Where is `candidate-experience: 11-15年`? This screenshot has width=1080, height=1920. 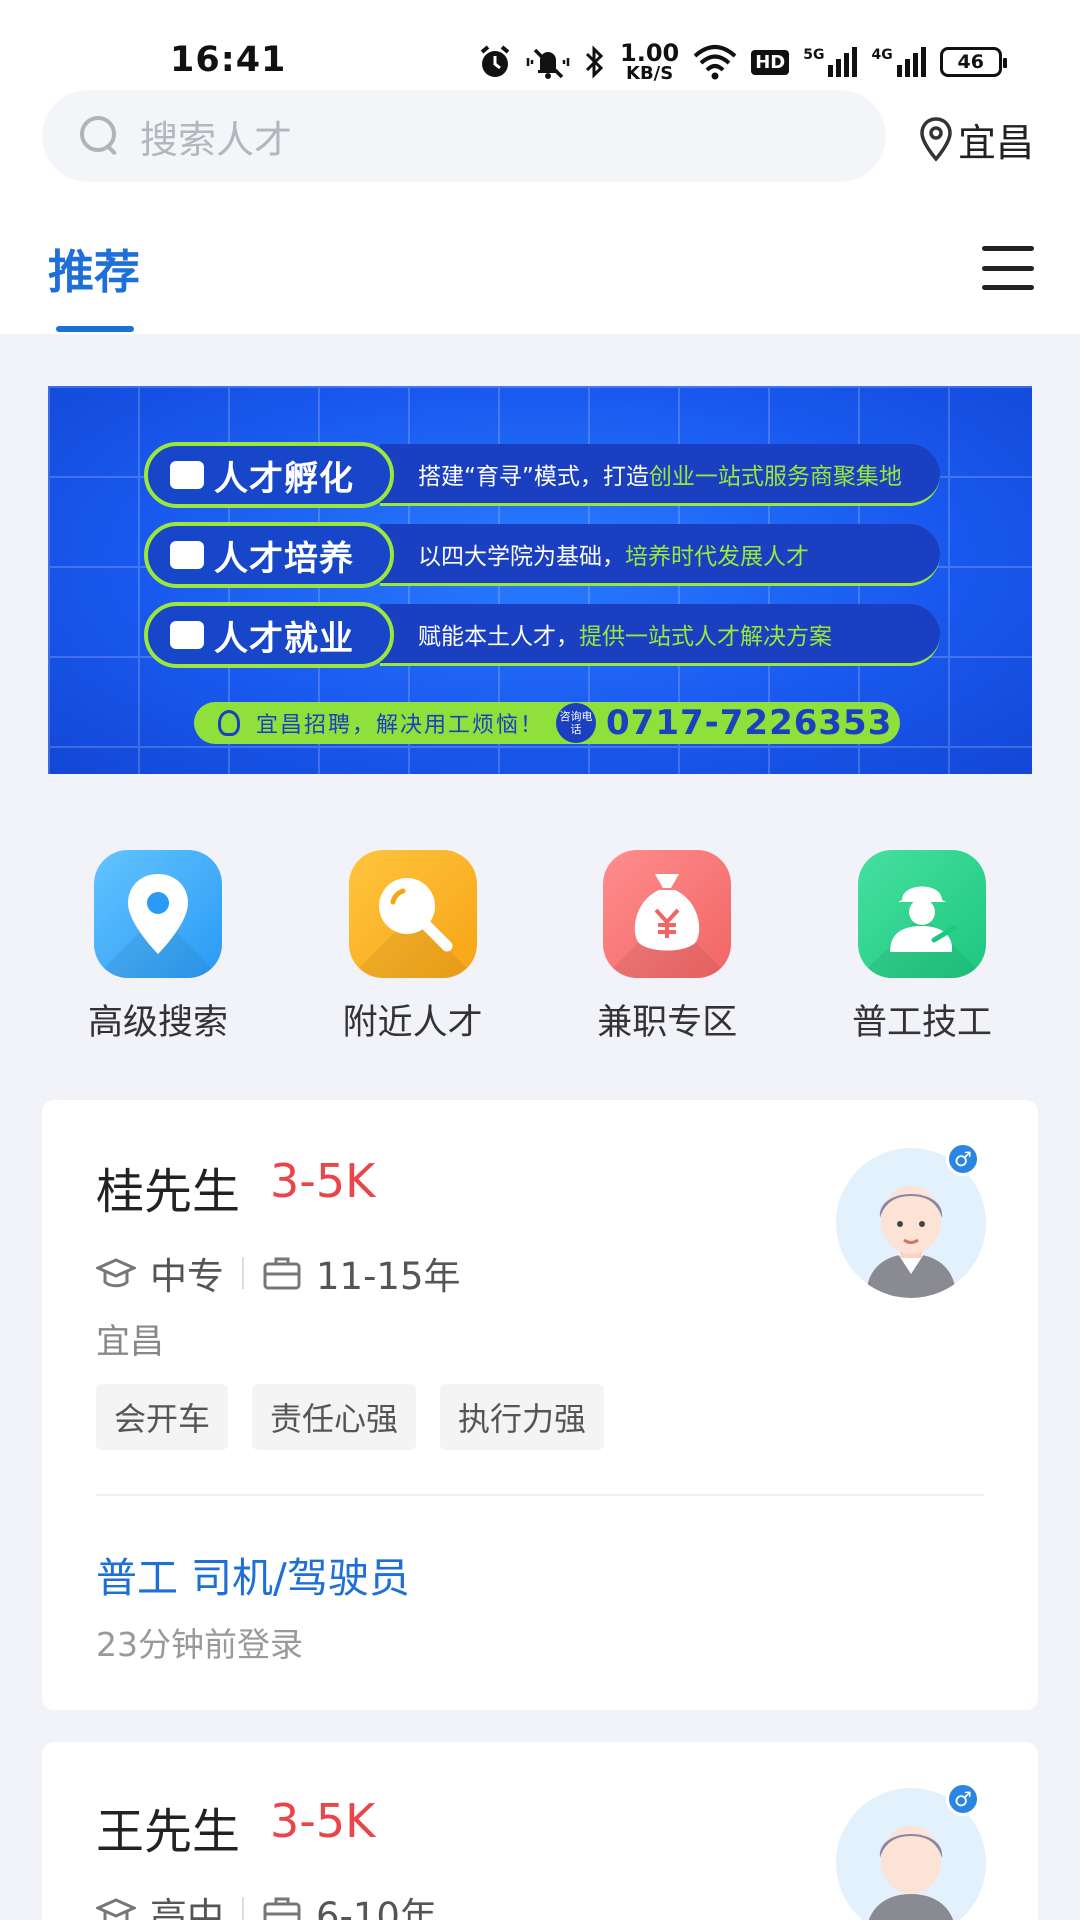 candidate-experience: 11-15年 is located at coordinates (388, 1276).